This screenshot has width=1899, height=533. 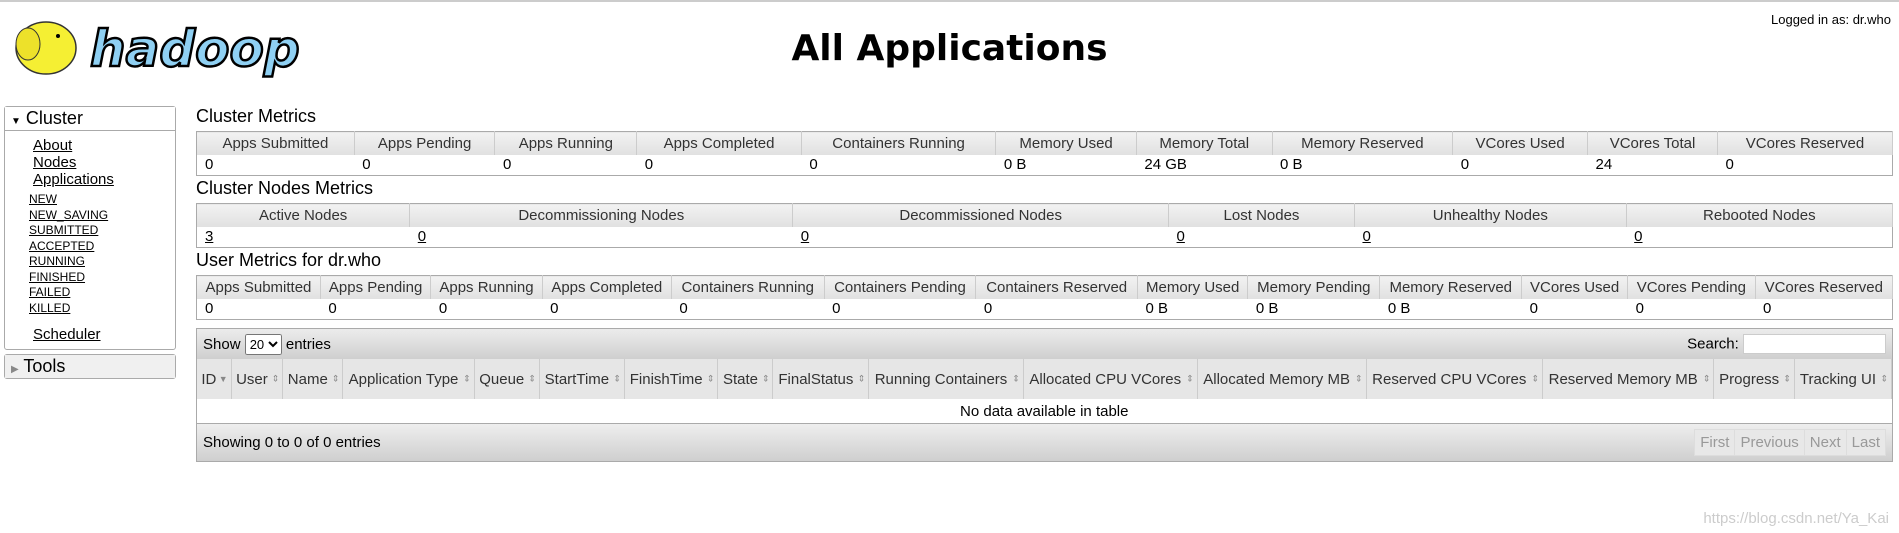 What do you see at coordinates (49, 292) in the screenshot?
I see `link-state-failed: FAILED` at bounding box center [49, 292].